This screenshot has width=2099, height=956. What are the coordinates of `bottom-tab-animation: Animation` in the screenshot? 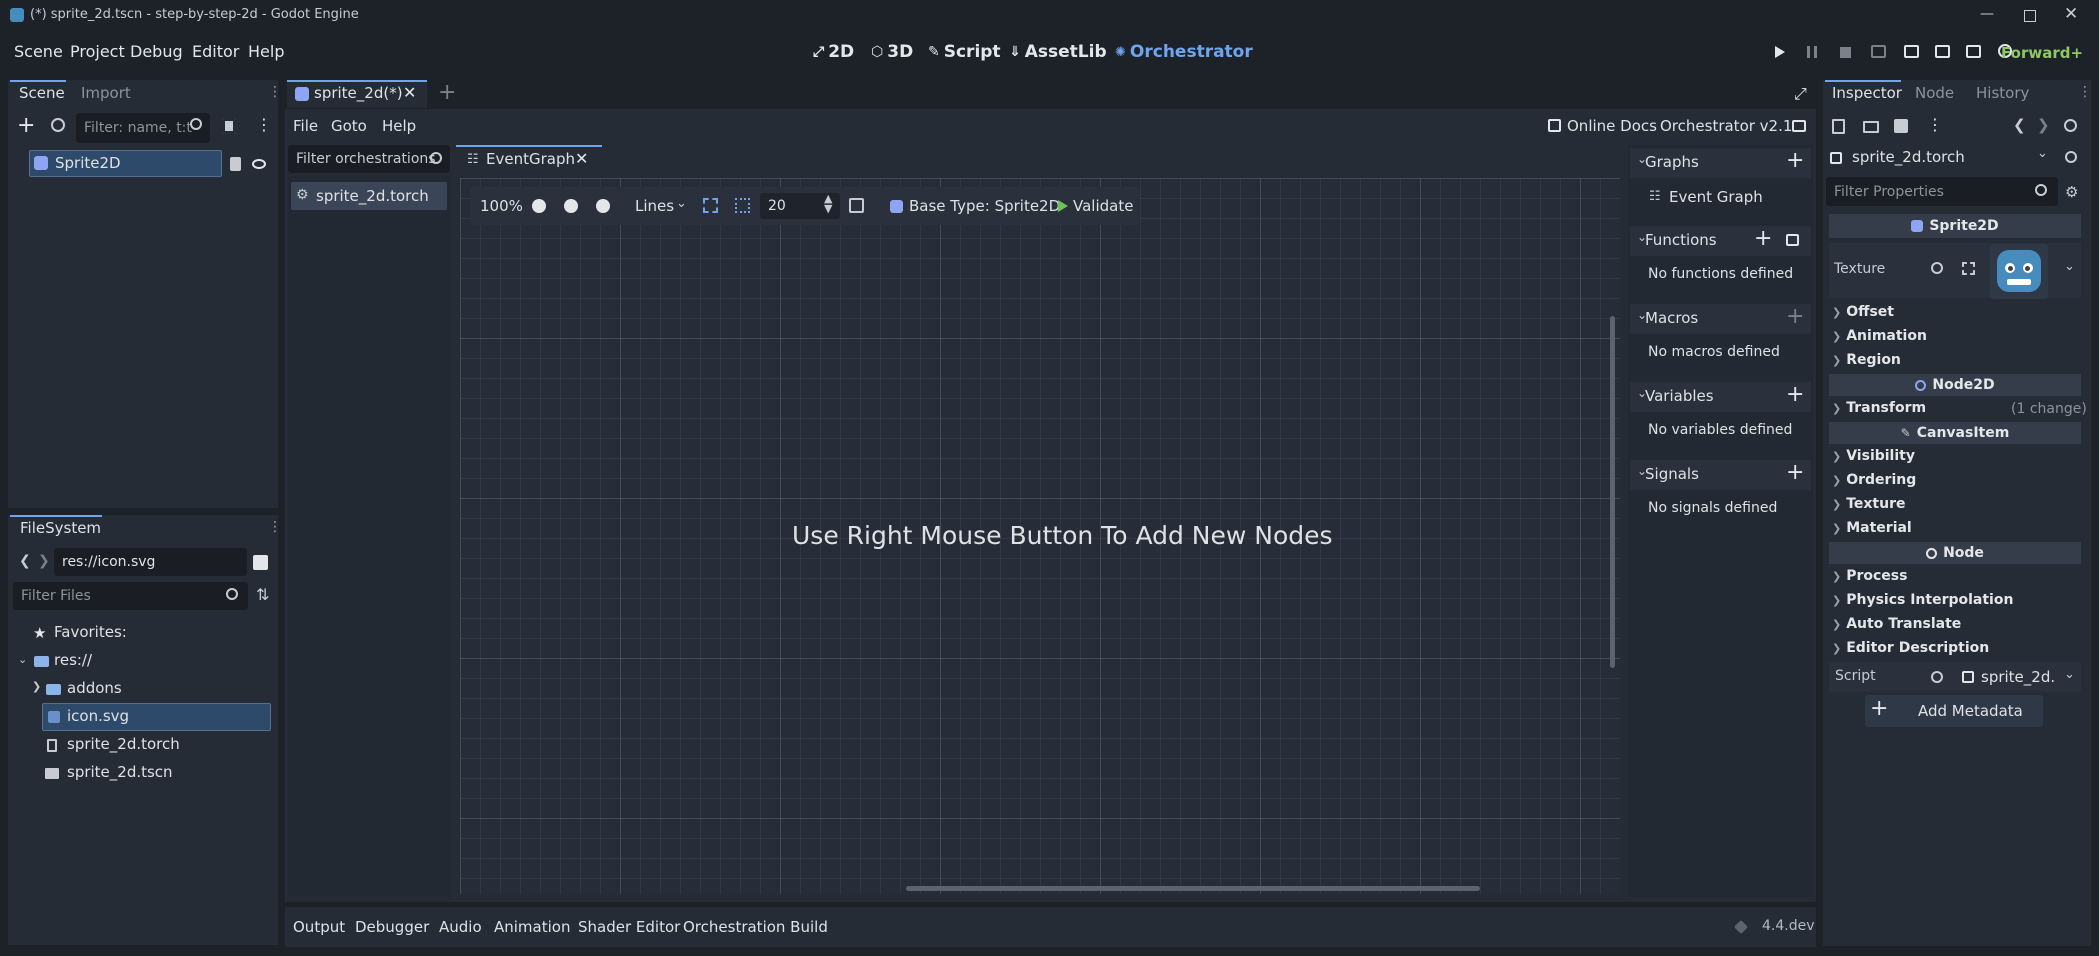 It's located at (532, 927).